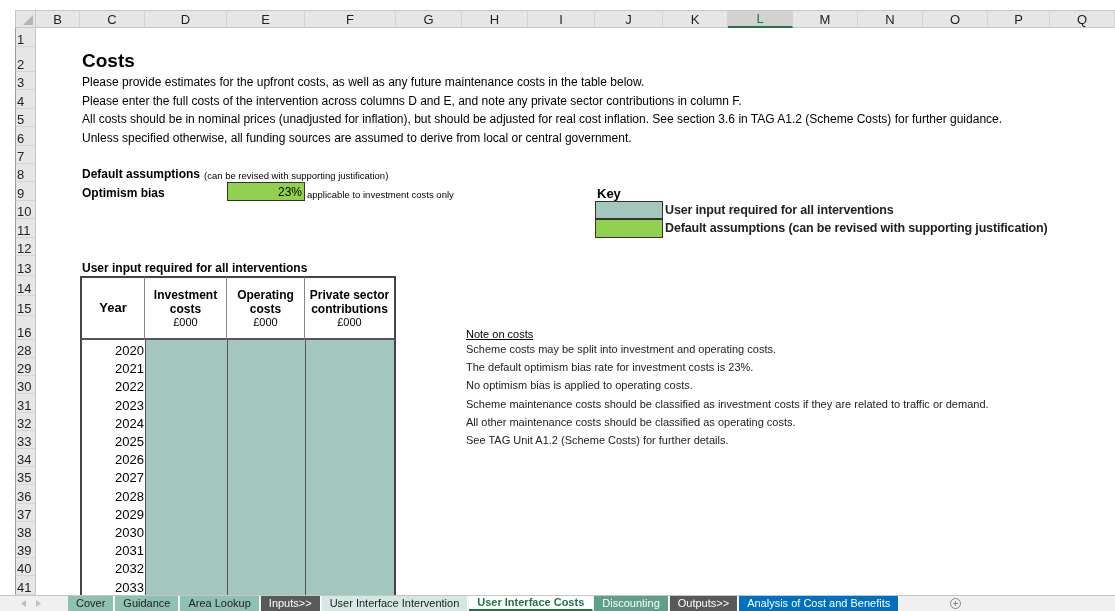  I want to click on add-sheet-icon, so click(956, 603).